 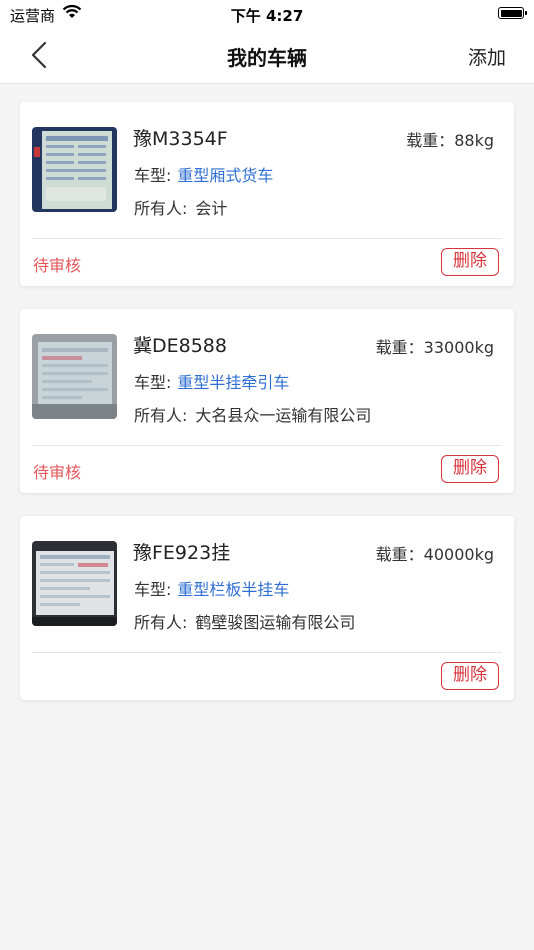 What do you see at coordinates (487, 56) in the screenshot?
I see `add-vehicle-button: 添加` at bounding box center [487, 56].